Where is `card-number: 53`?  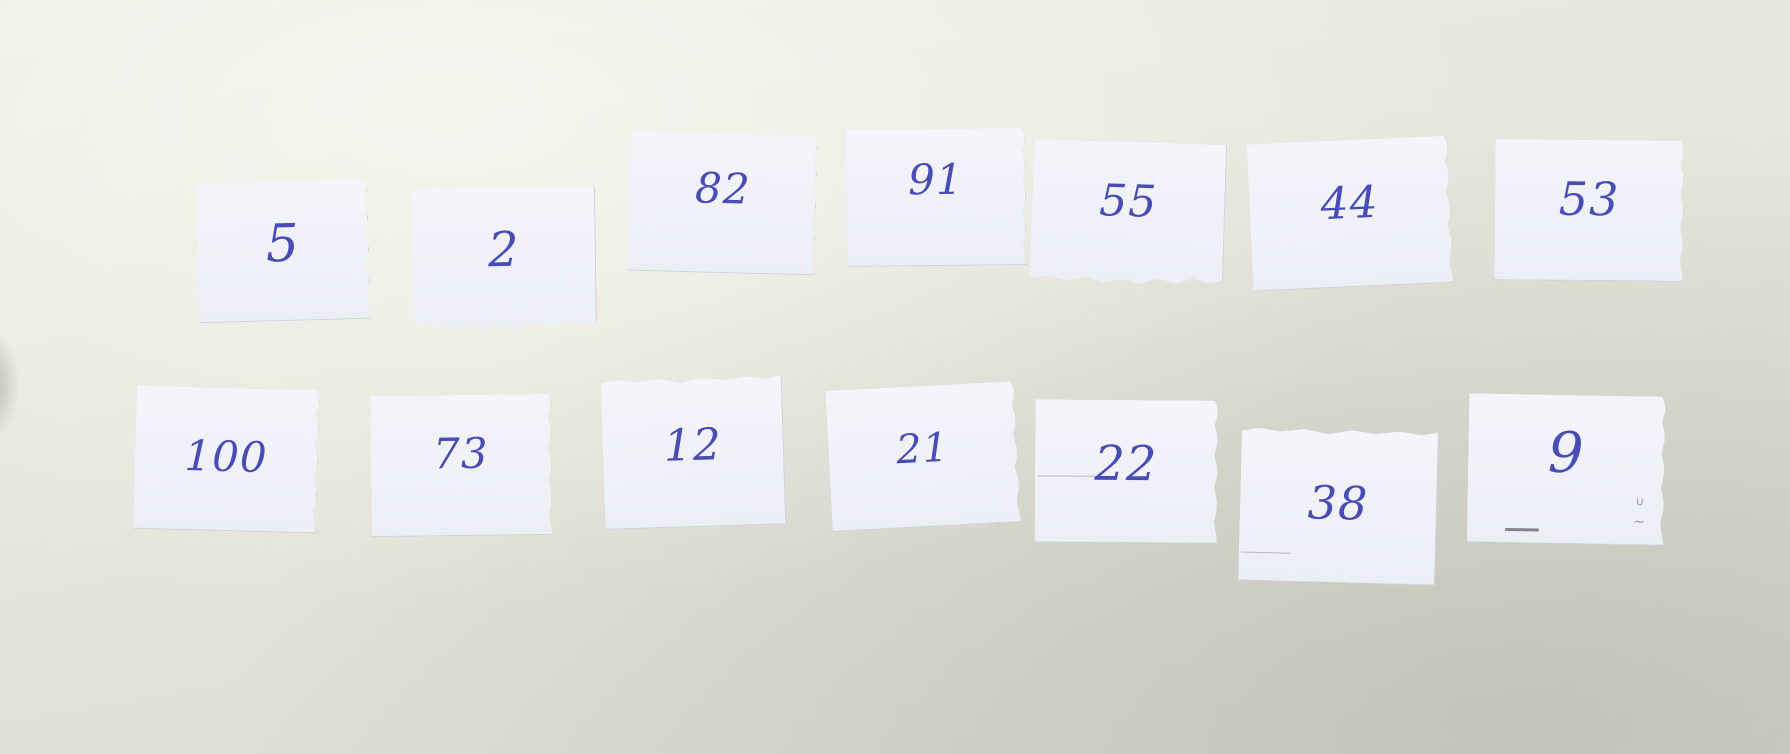 card-number: 53 is located at coordinates (1589, 199).